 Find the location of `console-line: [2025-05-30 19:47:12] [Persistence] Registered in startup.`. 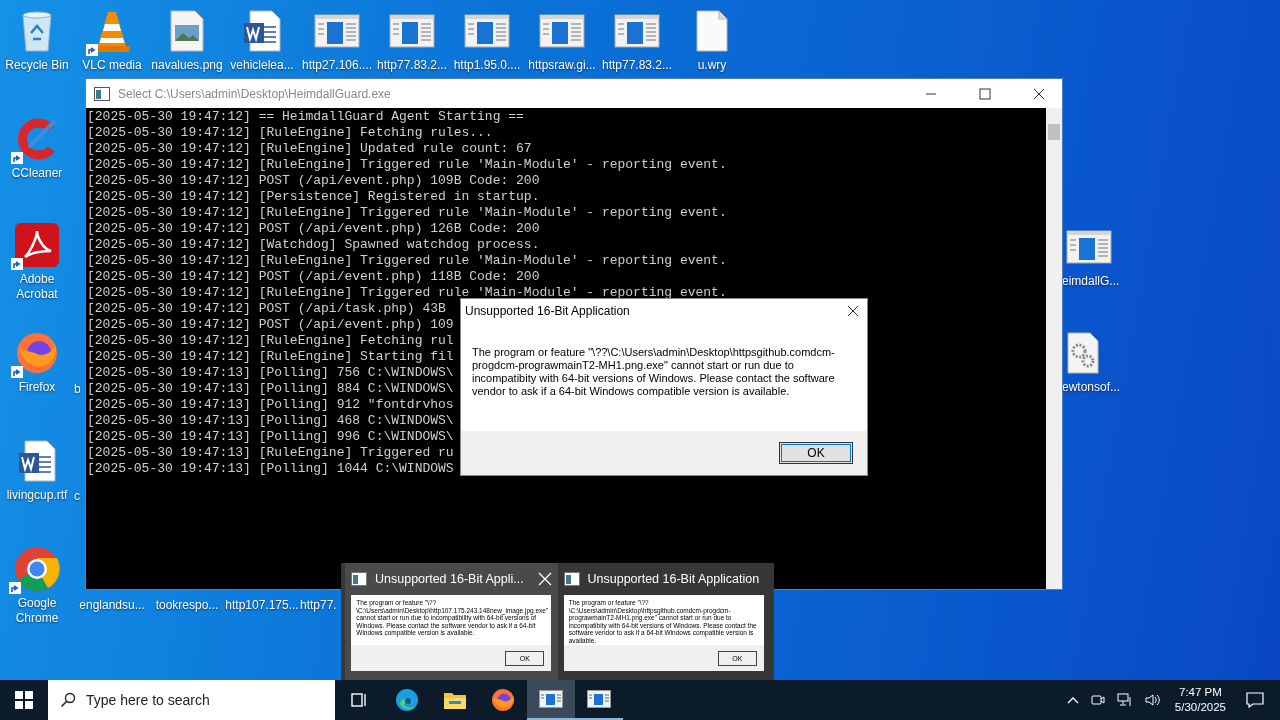

console-line: [2025-05-30 19:47:12] [Persistence] Registered in startup. is located at coordinates (313, 197).